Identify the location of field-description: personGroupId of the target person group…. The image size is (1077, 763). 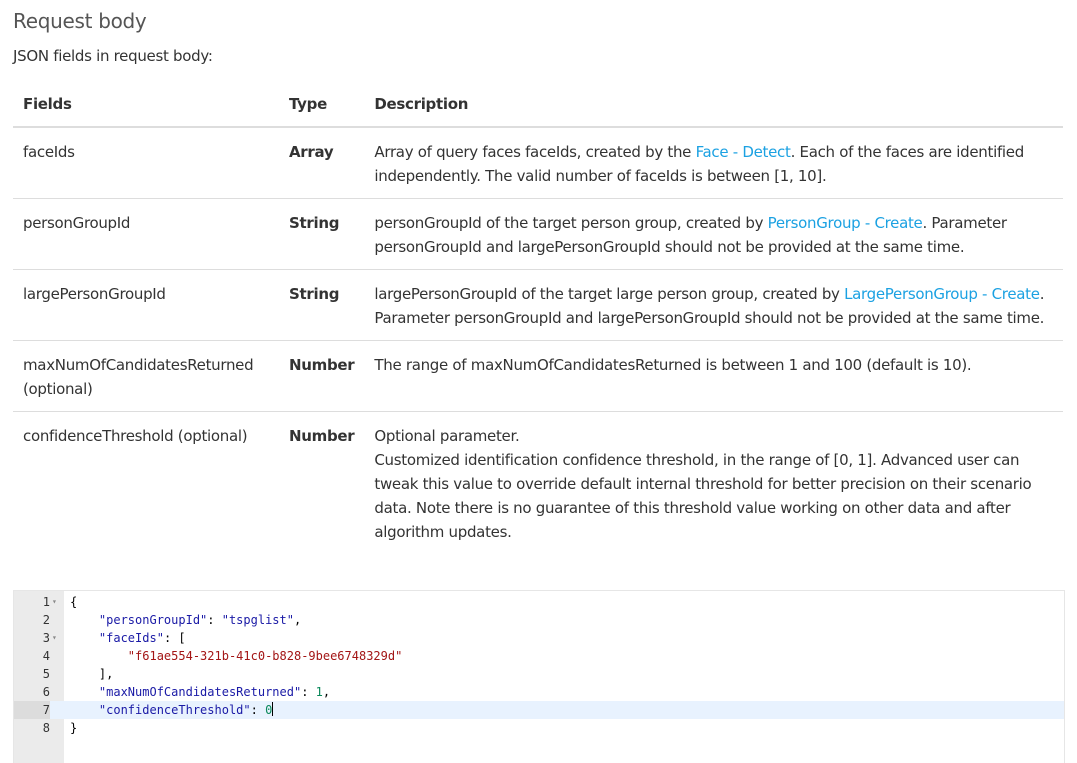
(713, 234).